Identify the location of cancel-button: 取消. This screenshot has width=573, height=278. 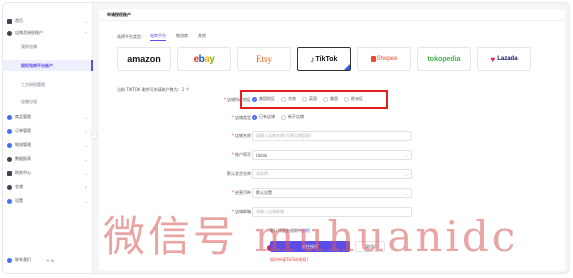
(370, 246).